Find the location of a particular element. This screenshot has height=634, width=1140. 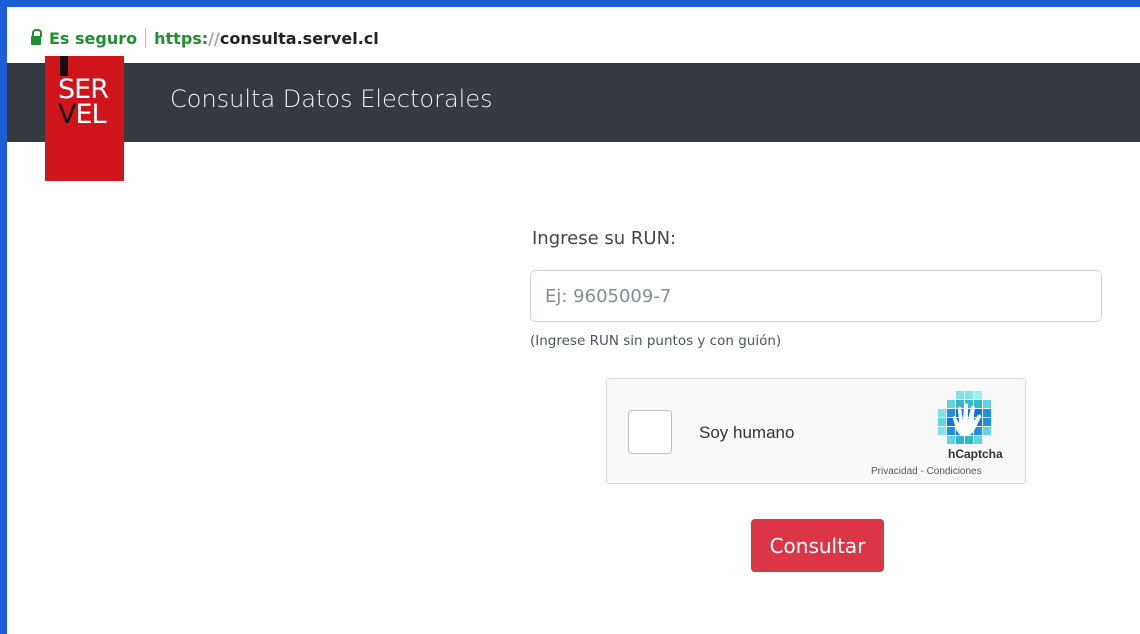

site-header: Consulta Datos Electorales is located at coordinates (573, 102).